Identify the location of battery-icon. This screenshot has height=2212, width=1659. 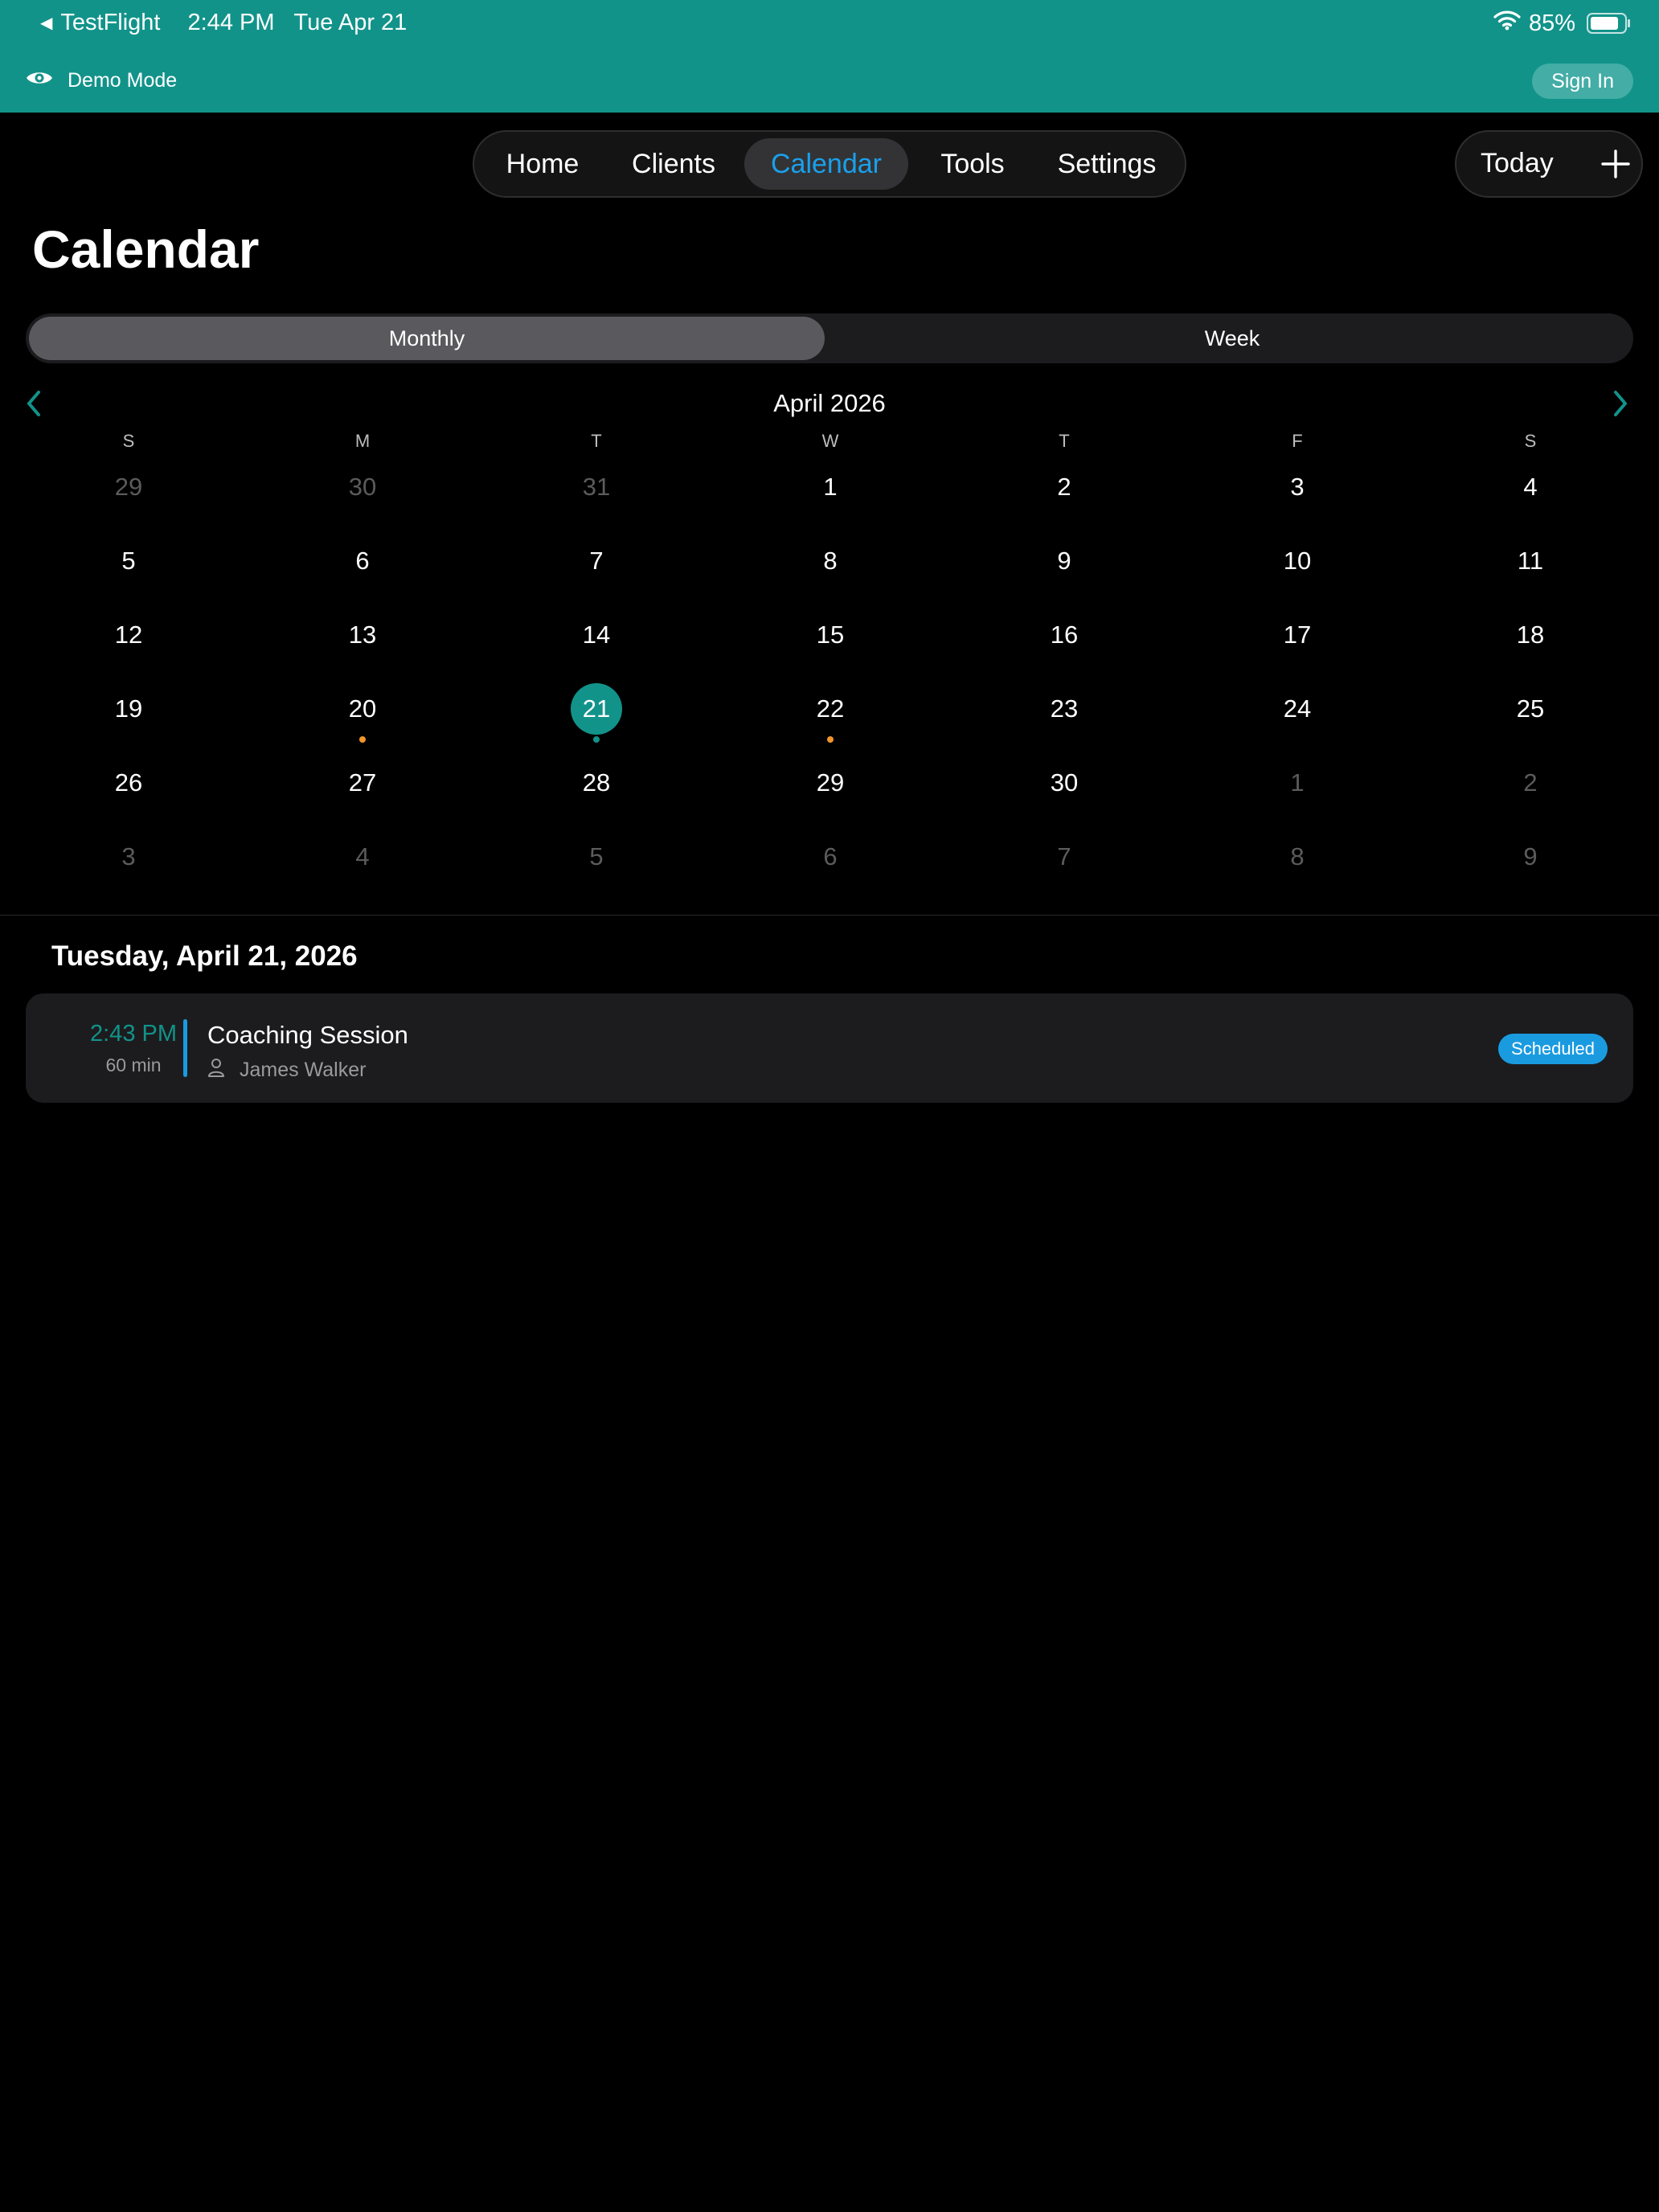
(1608, 23).